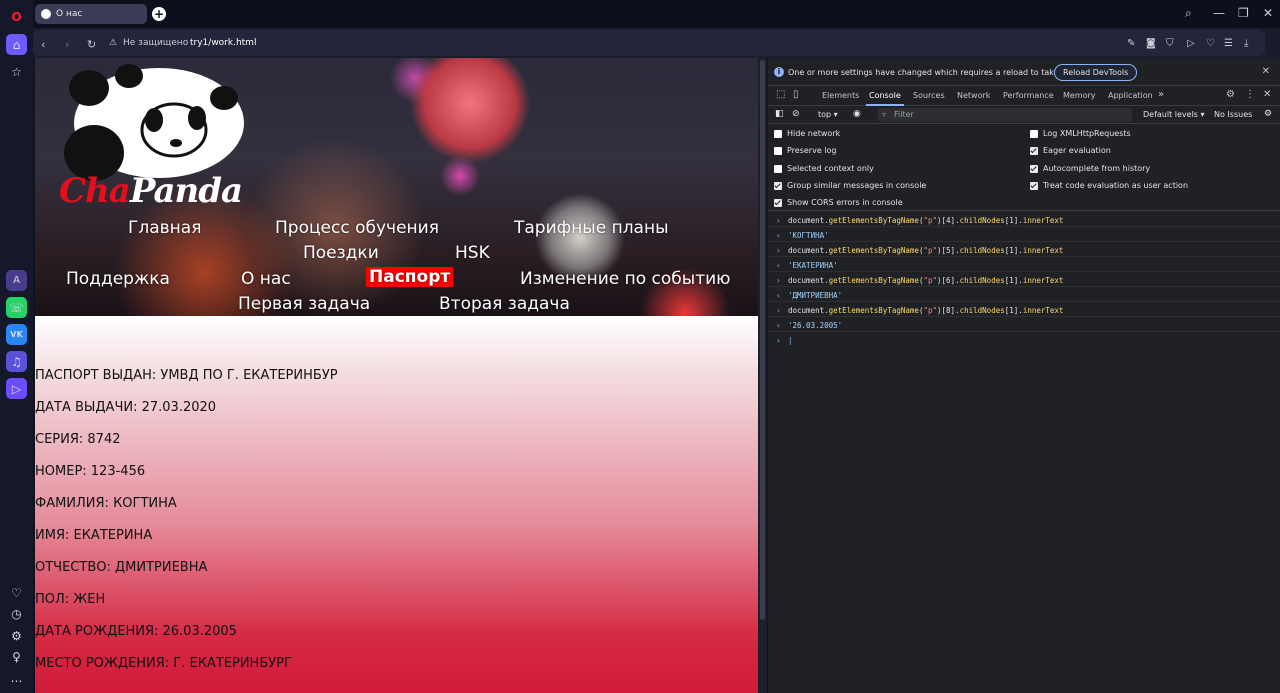 This screenshot has width=1280, height=693. Describe the element at coordinates (1070, 150) in the screenshot. I see `opt-eager-eval: Eager evaluation` at that location.